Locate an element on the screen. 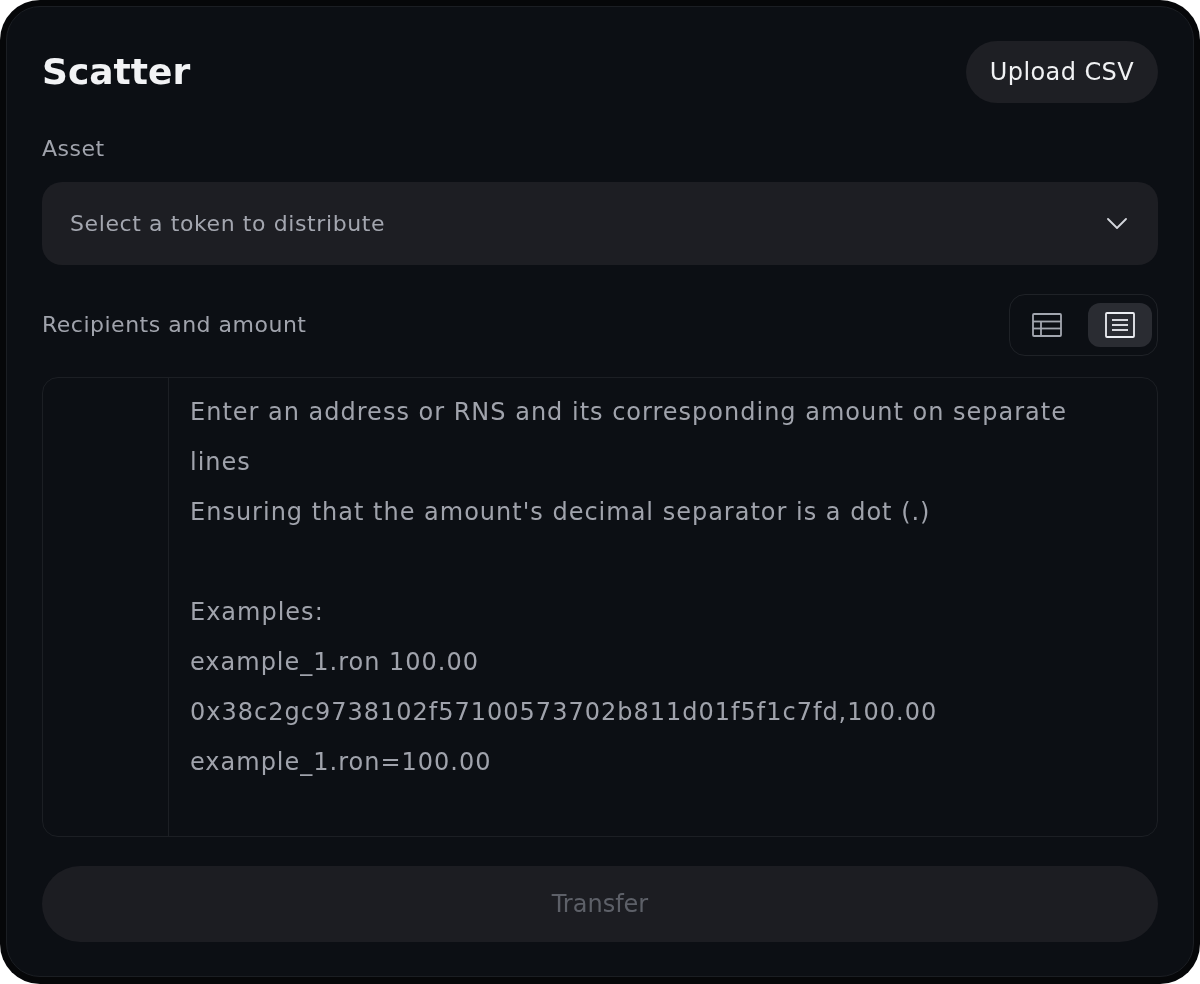  chevron-down-icon is located at coordinates (1117, 223).